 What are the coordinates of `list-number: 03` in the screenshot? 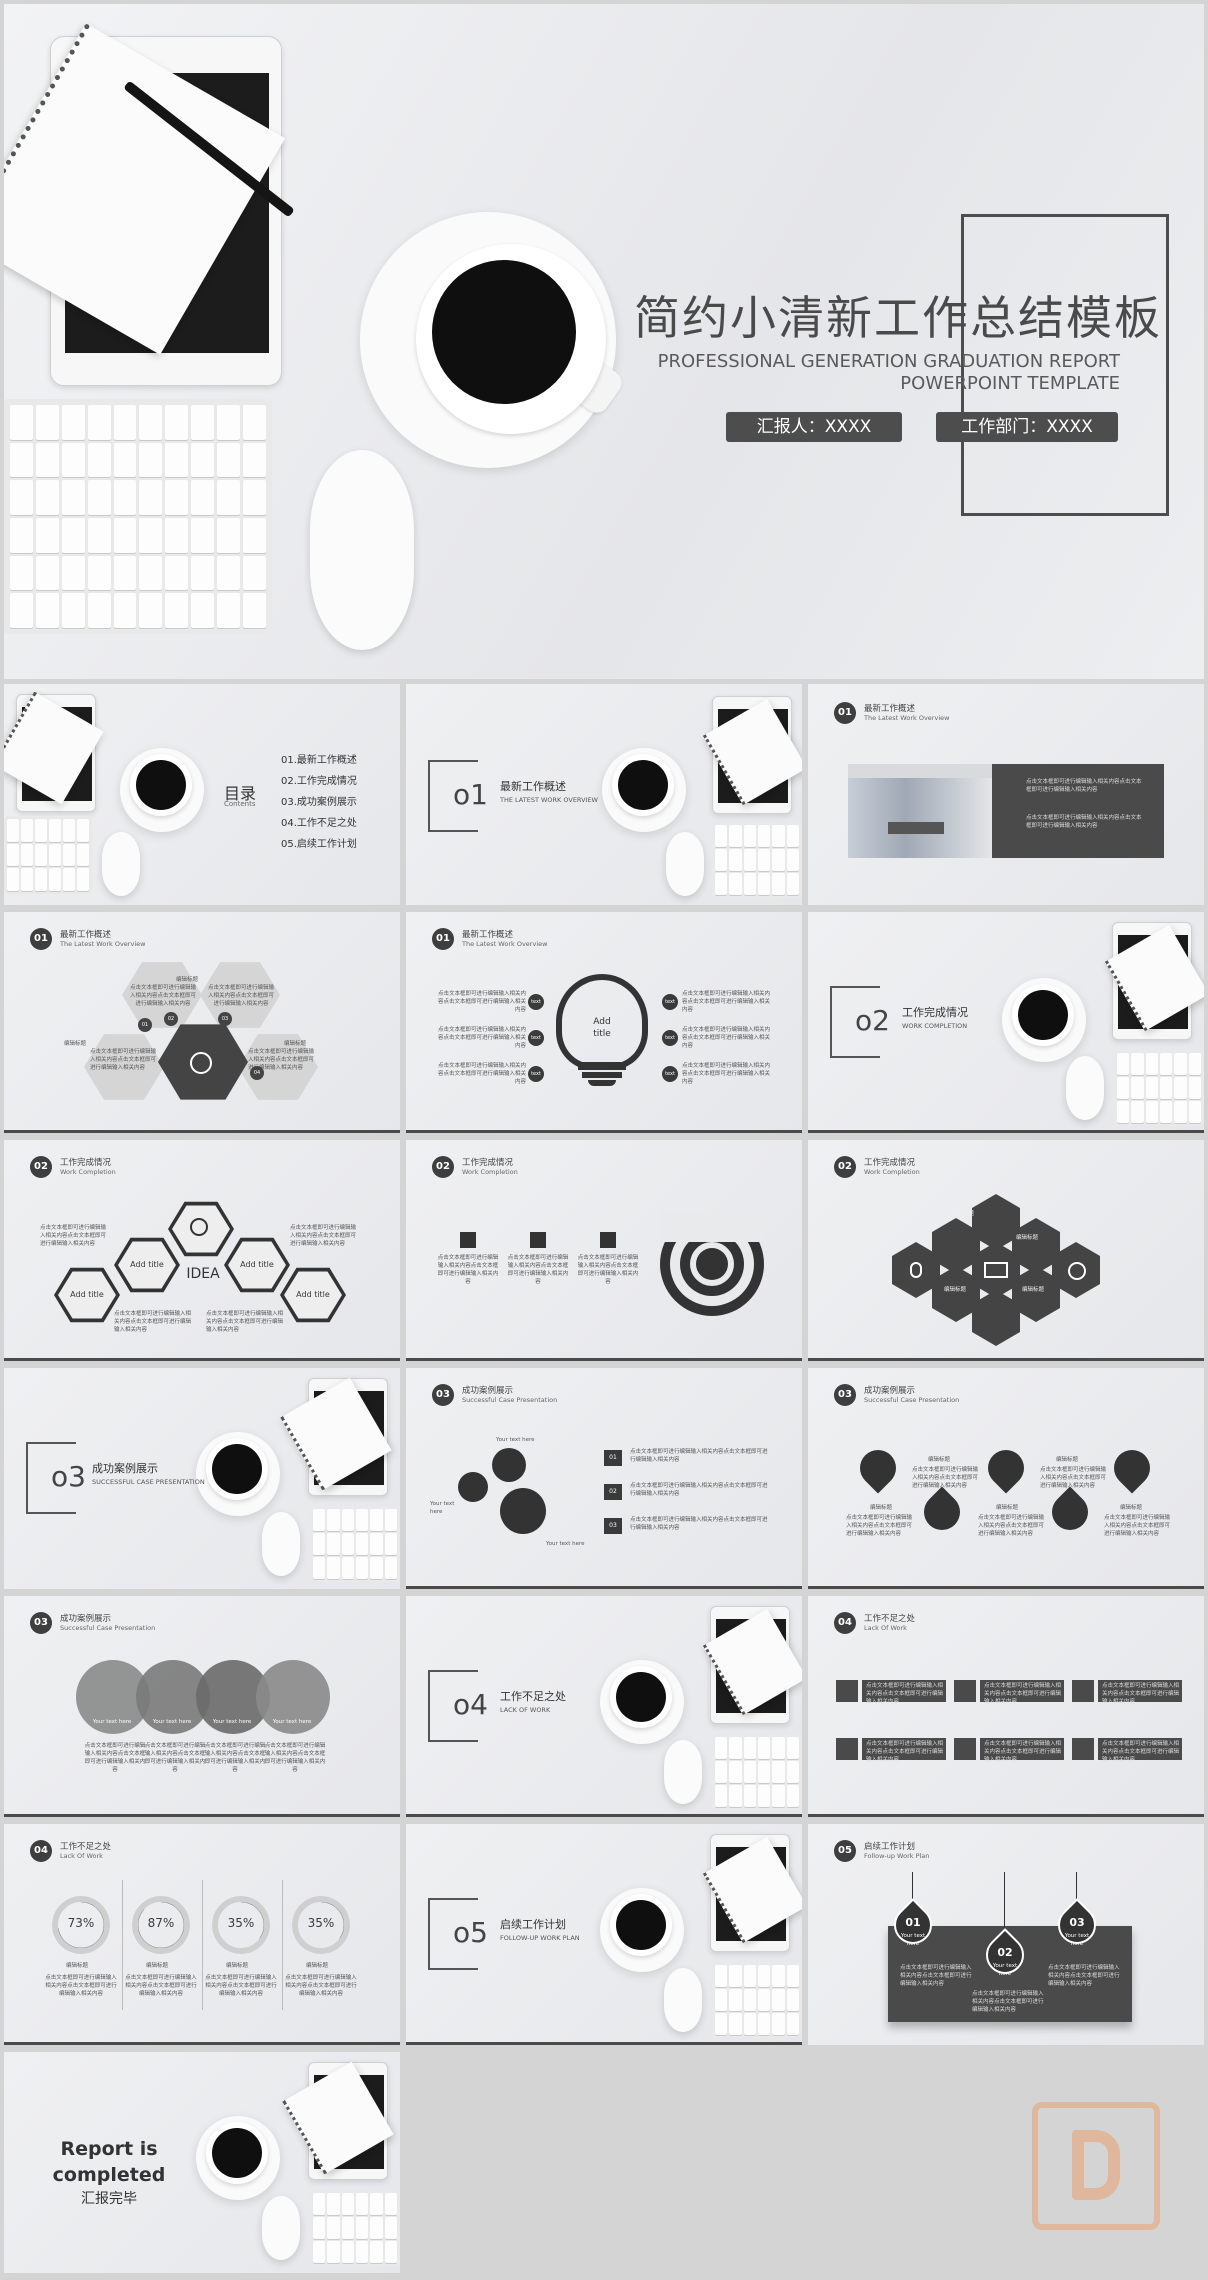 It's located at (613, 1526).